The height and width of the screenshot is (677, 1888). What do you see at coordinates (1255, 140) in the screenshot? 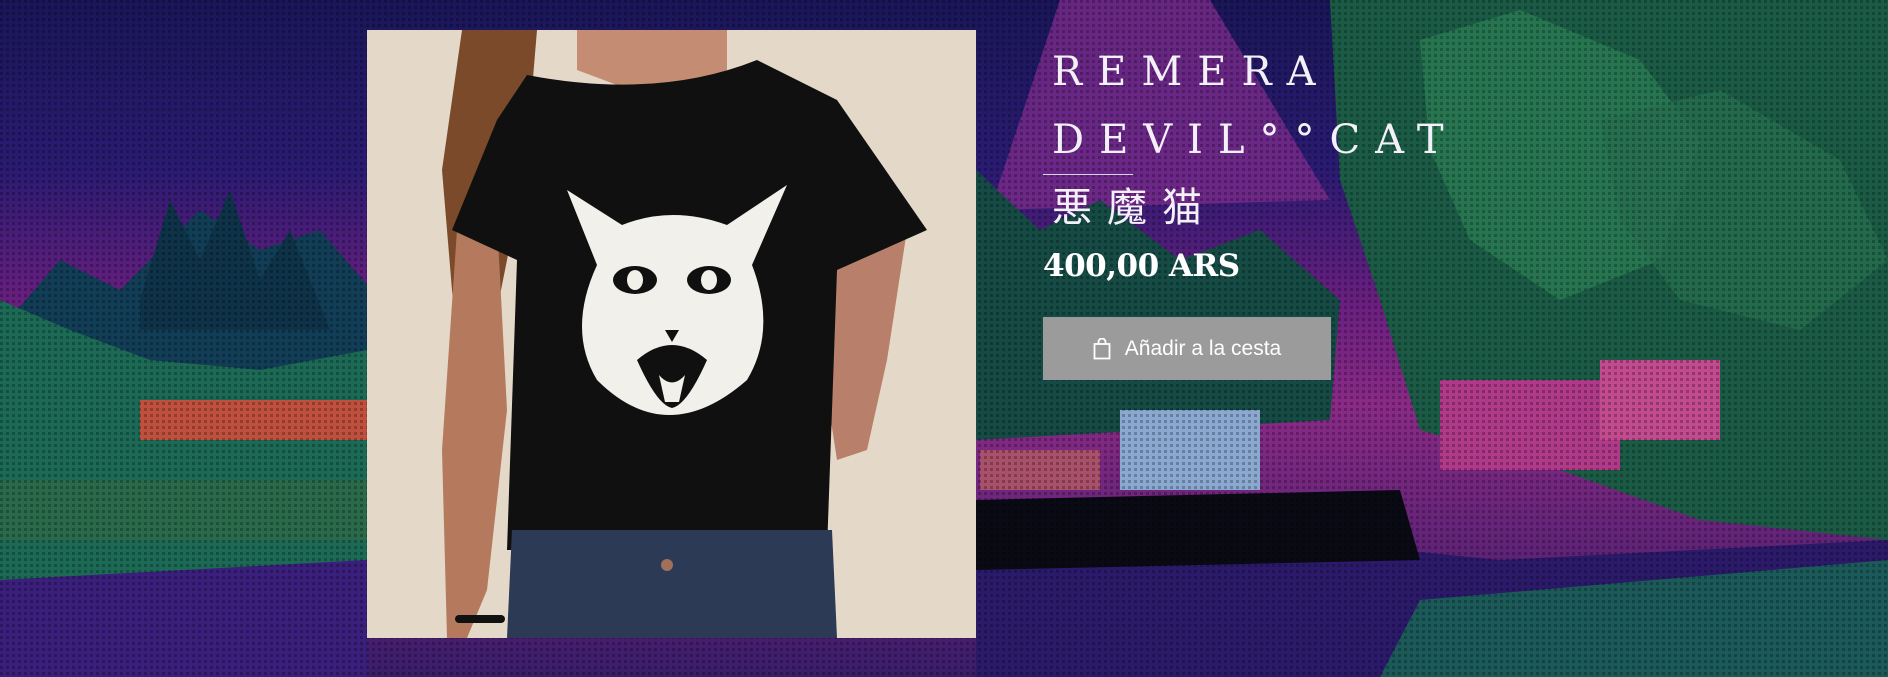
I see `product-title: REMERA DEVIL°°CAT 悪魔猫` at bounding box center [1255, 140].